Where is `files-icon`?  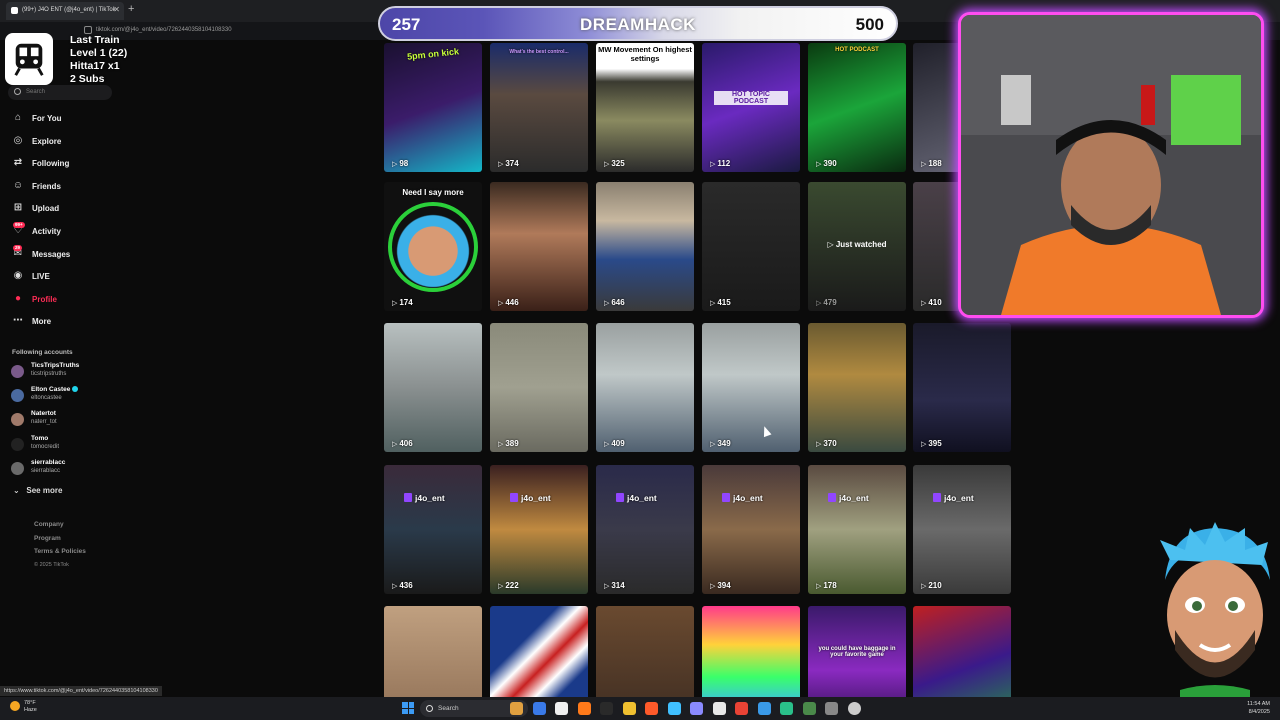
files-icon is located at coordinates (629, 708).